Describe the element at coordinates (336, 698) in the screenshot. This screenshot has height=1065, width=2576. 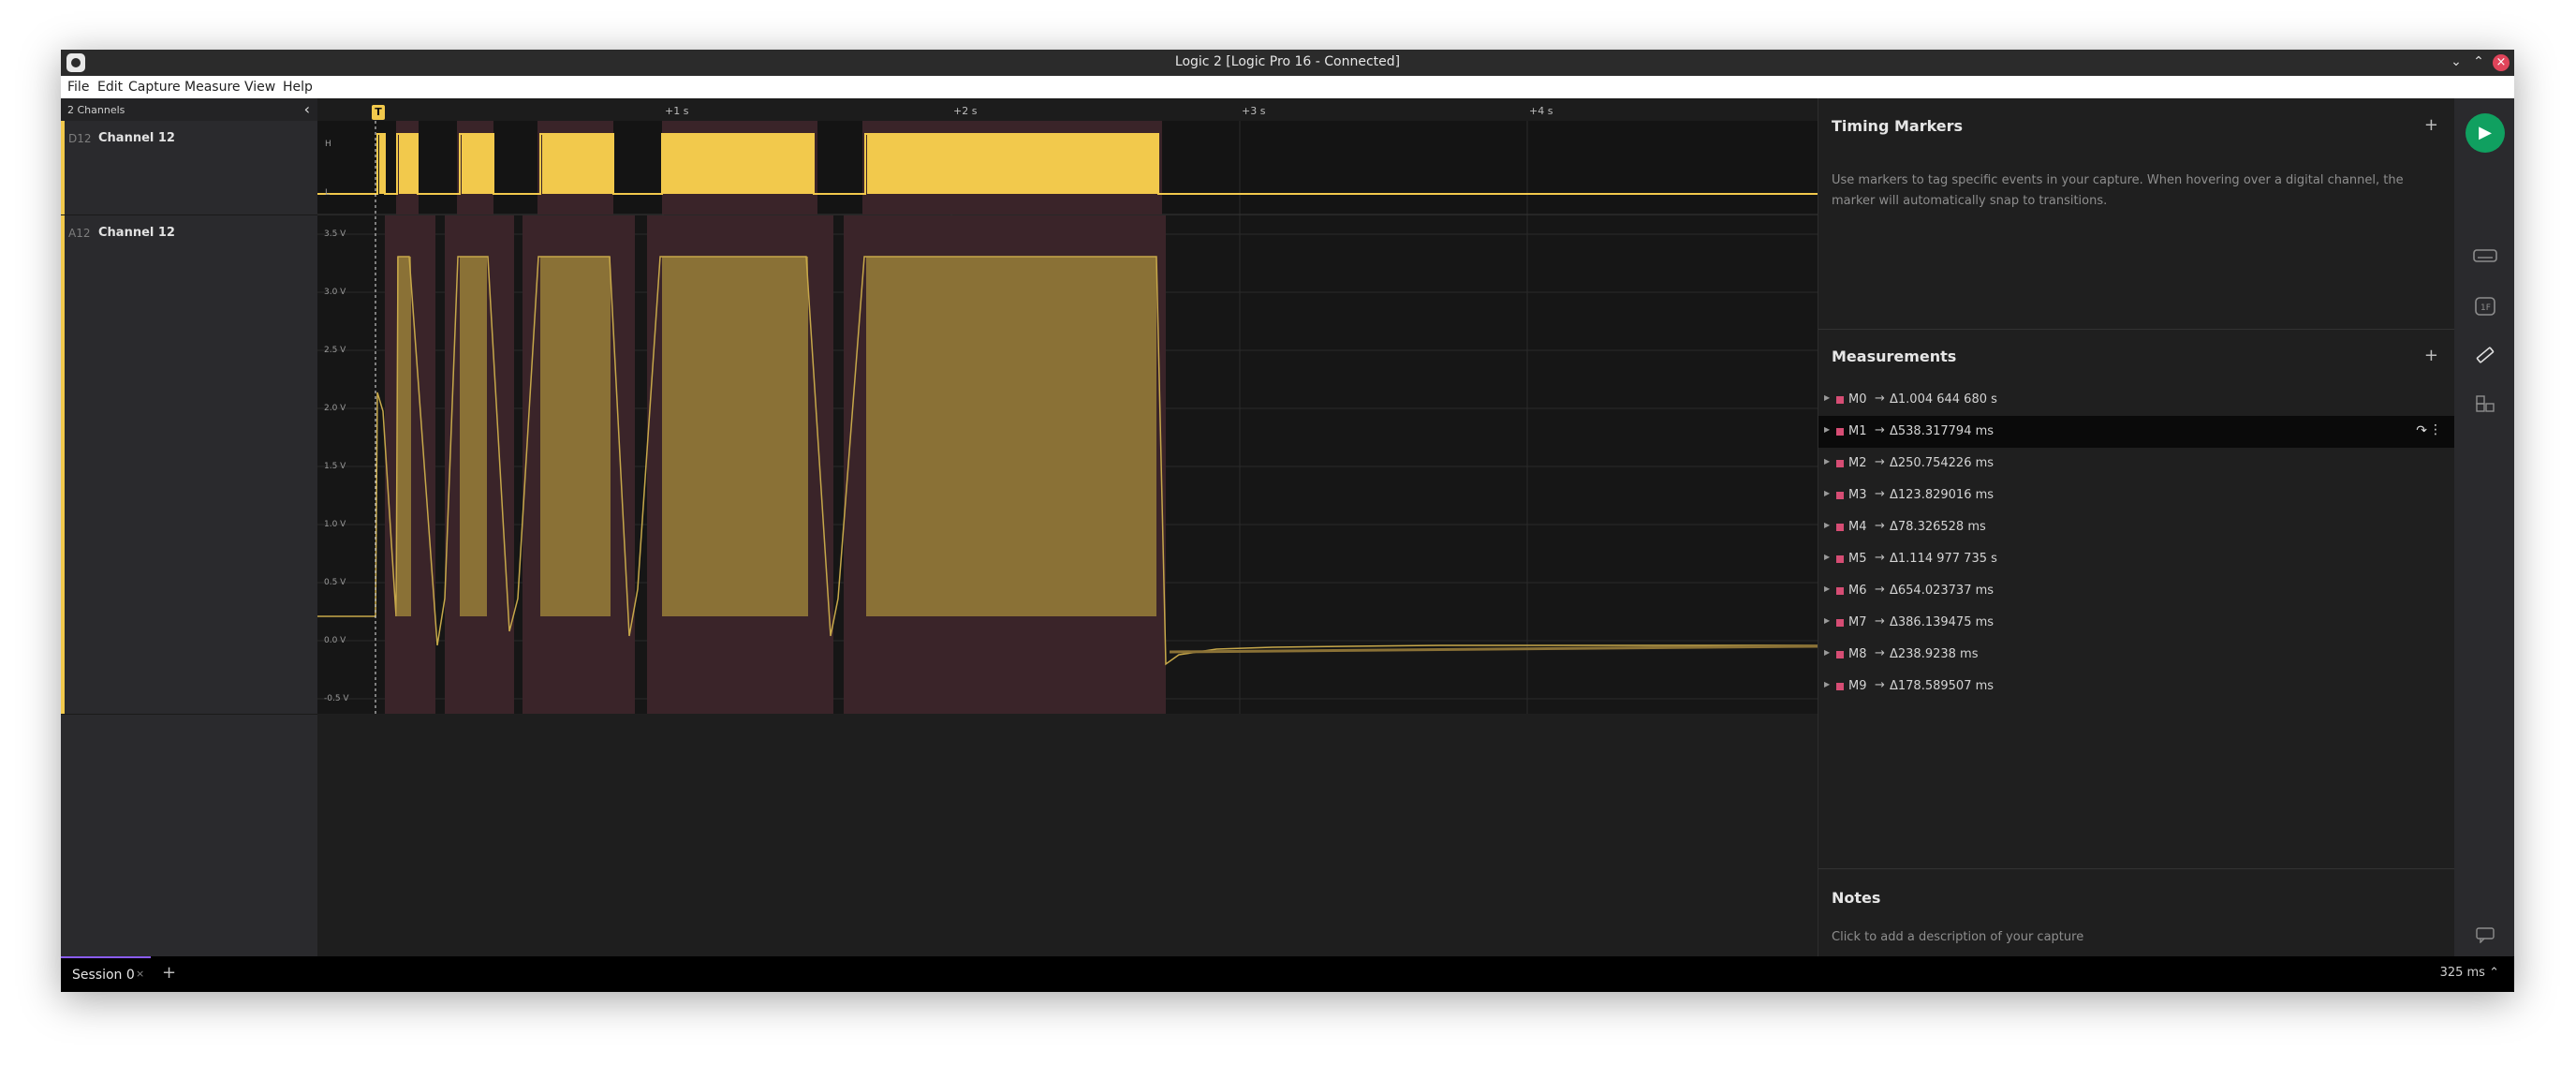
I see `analog-y-tick: -0.5 V` at that location.